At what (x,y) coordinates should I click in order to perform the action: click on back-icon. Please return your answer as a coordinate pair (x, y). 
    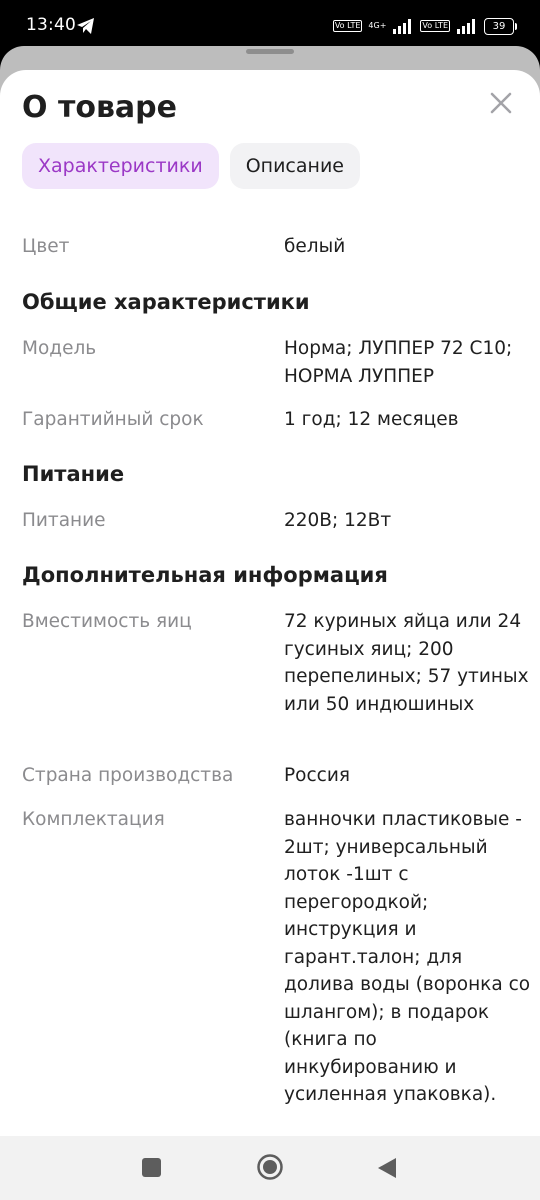
    Looking at the image, I should click on (387, 1168).